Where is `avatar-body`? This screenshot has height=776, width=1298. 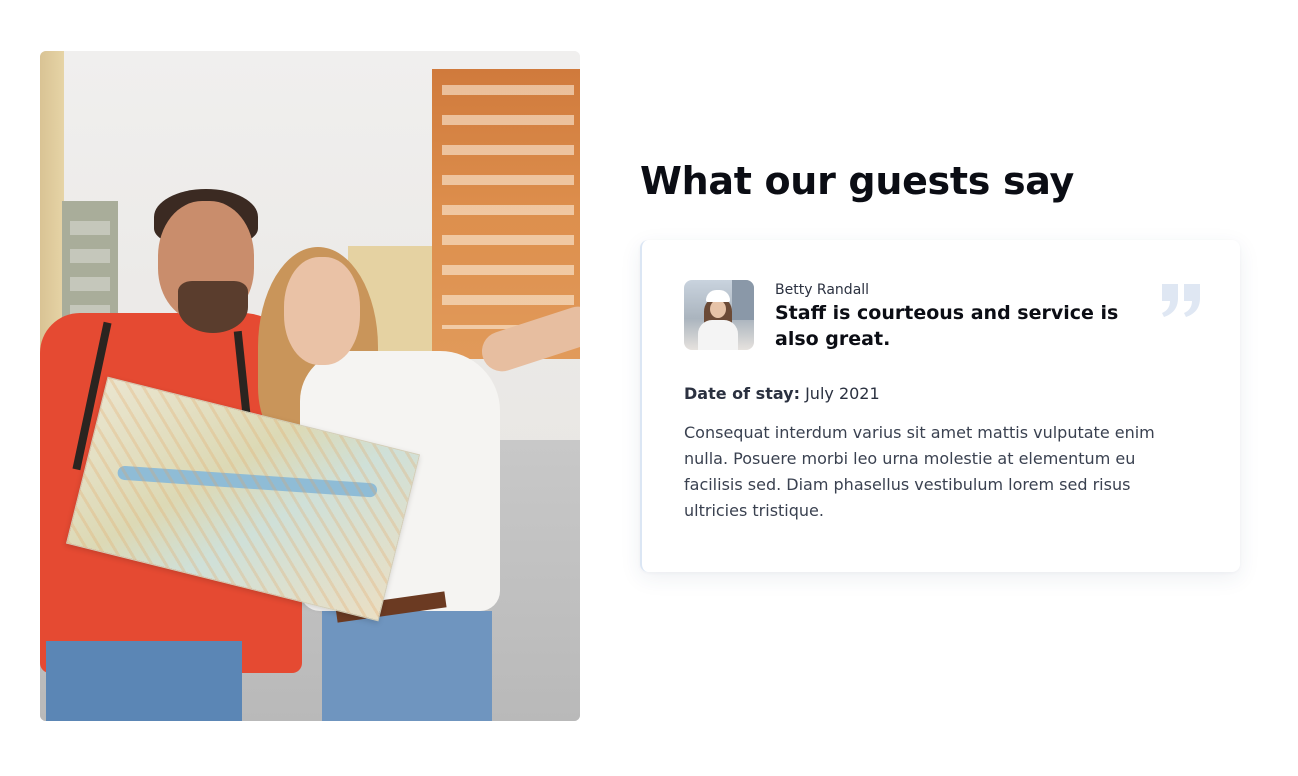
avatar-body is located at coordinates (718, 335).